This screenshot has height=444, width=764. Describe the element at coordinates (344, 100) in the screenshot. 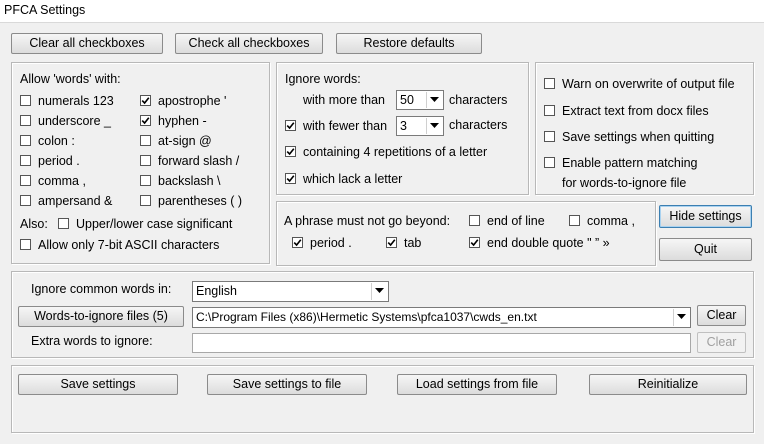

I see `more-than-label: with more than` at that location.